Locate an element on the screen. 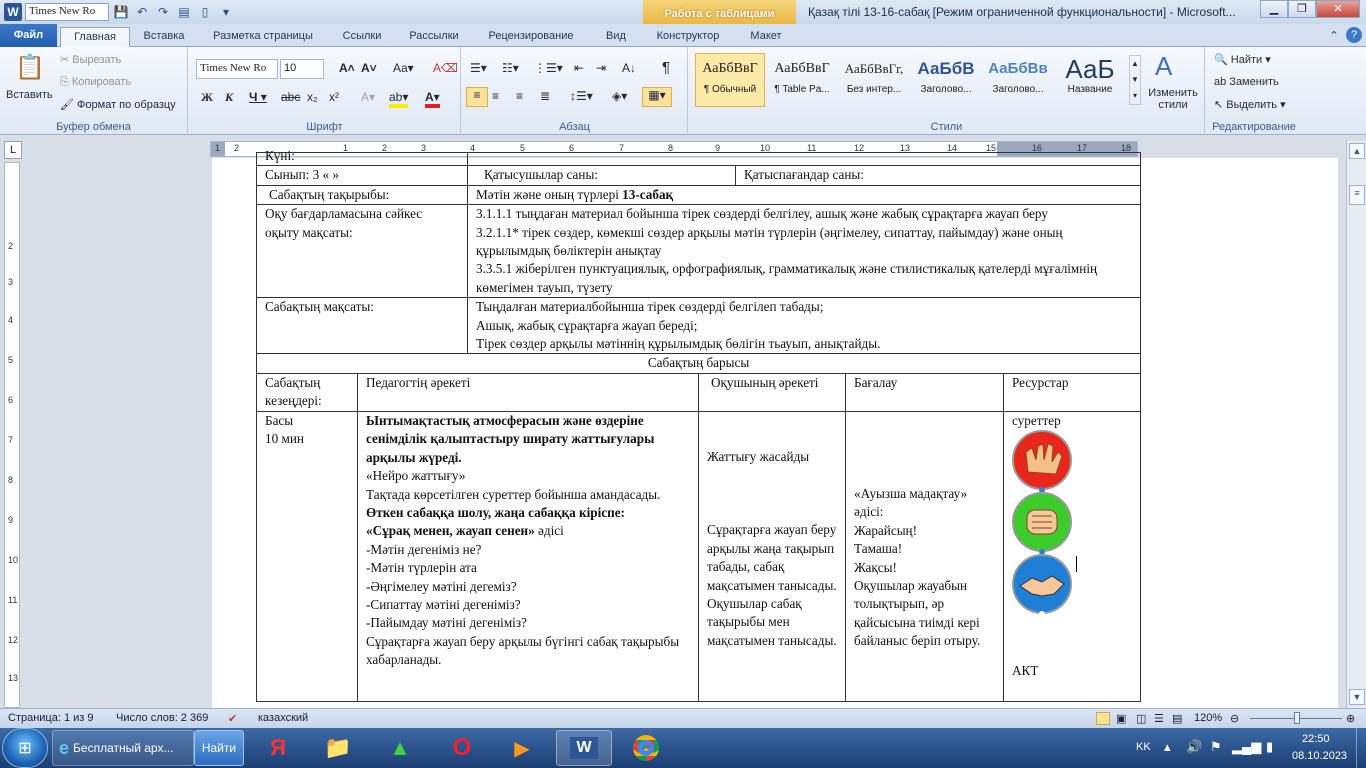  styles-scroll-icon: ▲ ▼ ▾ is located at coordinates (1135, 80).